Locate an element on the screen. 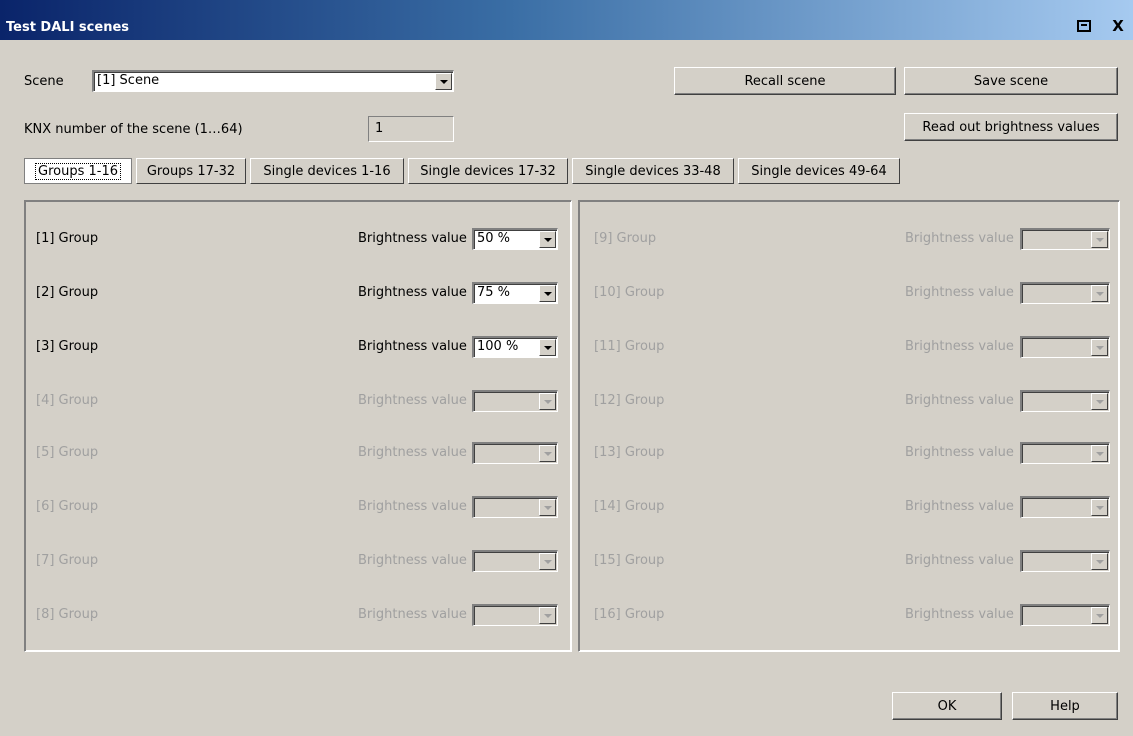 The height and width of the screenshot is (736, 1133). ok-button: OK is located at coordinates (947, 706).